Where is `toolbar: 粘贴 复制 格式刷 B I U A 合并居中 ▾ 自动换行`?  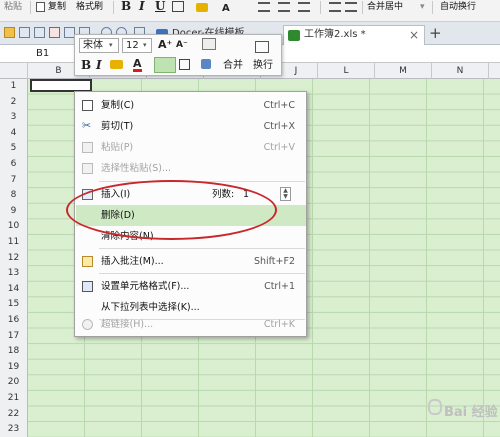
toolbar: 粘贴 复制 格式刷 B I U A 合并居中 ▾ 自动换行 is located at coordinates (250, 11).